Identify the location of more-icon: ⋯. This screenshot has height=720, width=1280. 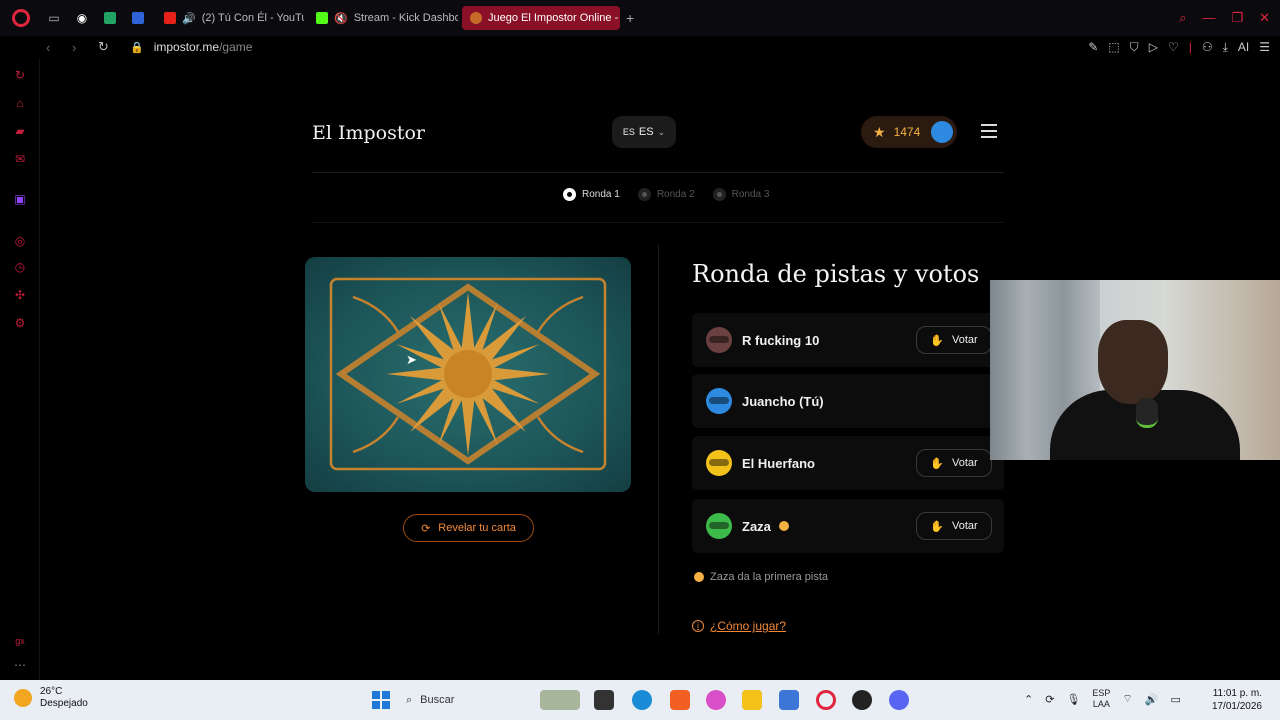
(20, 665).